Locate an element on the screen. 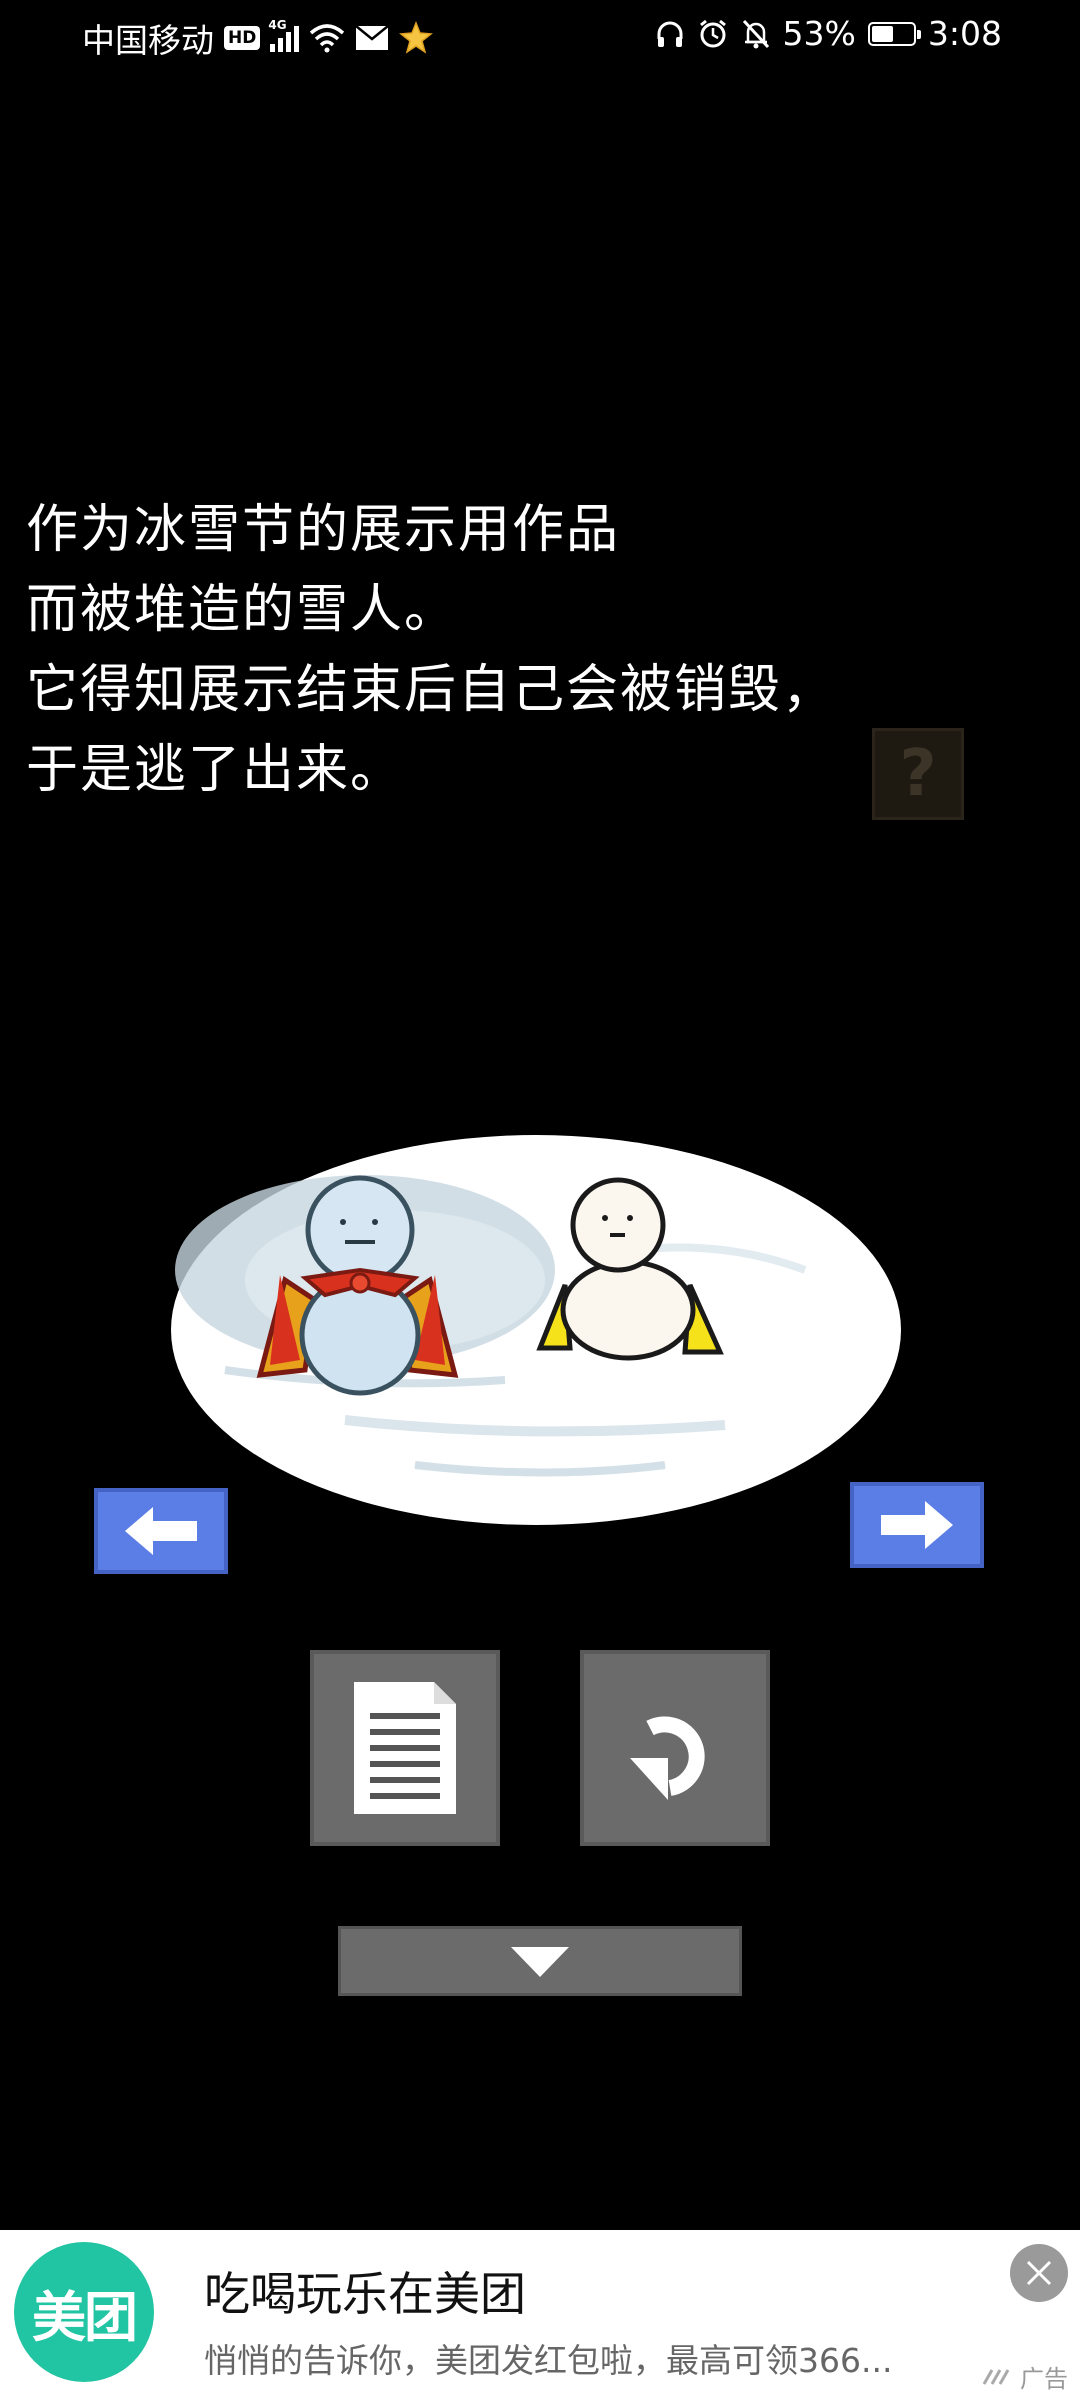 This screenshot has height=2400, width=1080. ad-close-button is located at coordinates (1039, 2273).